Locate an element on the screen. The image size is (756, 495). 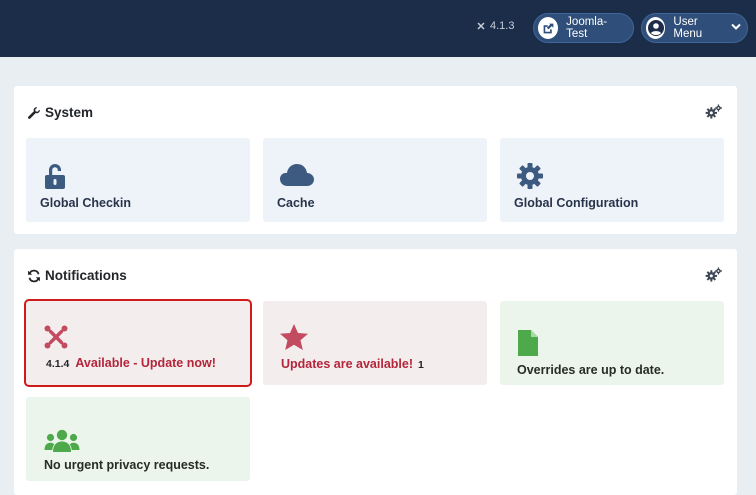
privacy-requests-label: No urgent privacy requests. is located at coordinates (127, 465).